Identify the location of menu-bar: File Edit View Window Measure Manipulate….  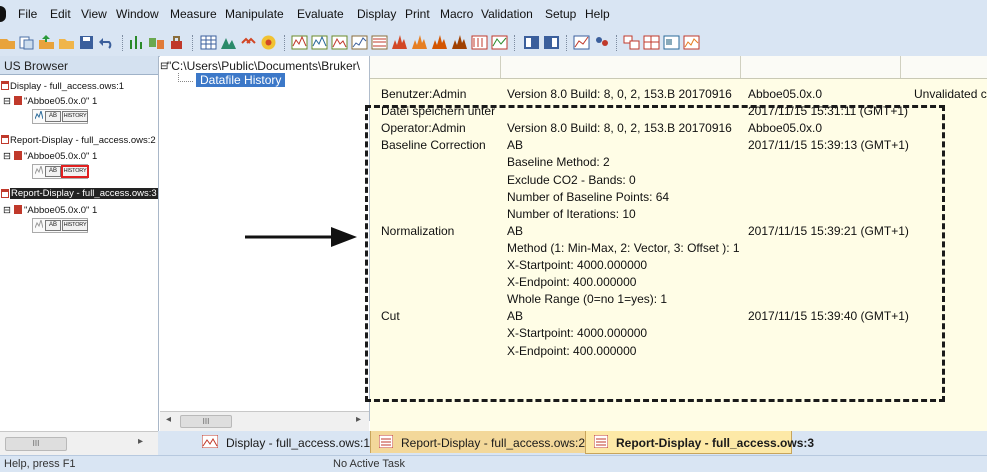
(493, 15).